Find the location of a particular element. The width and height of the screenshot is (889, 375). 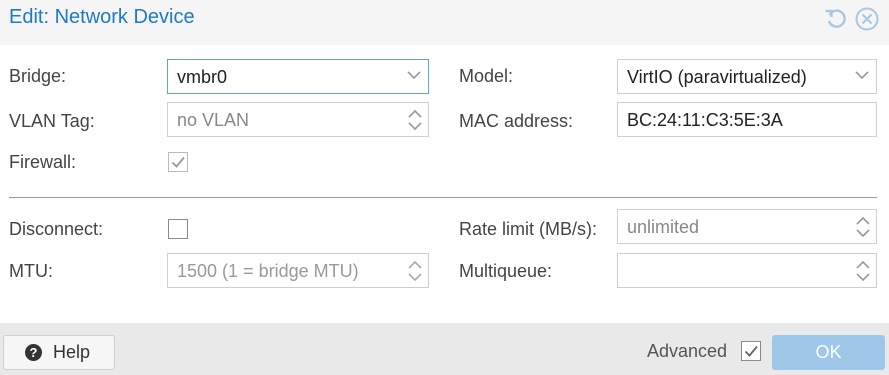

multiqueue-field is located at coordinates (747, 270).